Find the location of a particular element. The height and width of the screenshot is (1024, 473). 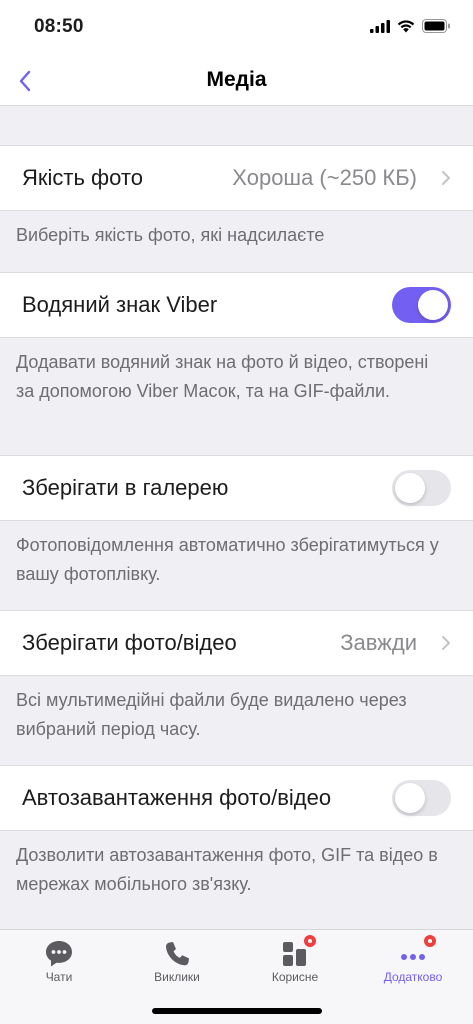

auto-download-toggle is located at coordinates (421, 798).